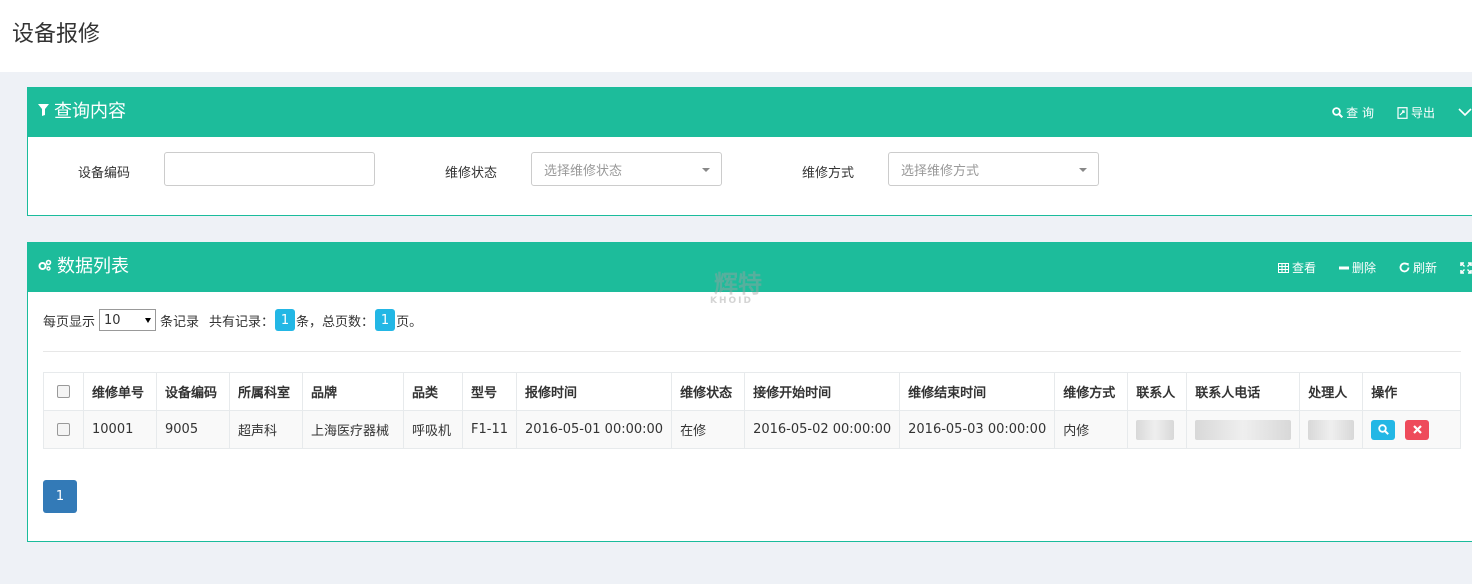  What do you see at coordinates (1411, 391) in the screenshot?
I see `column-header: 操作` at bounding box center [1411, 391].